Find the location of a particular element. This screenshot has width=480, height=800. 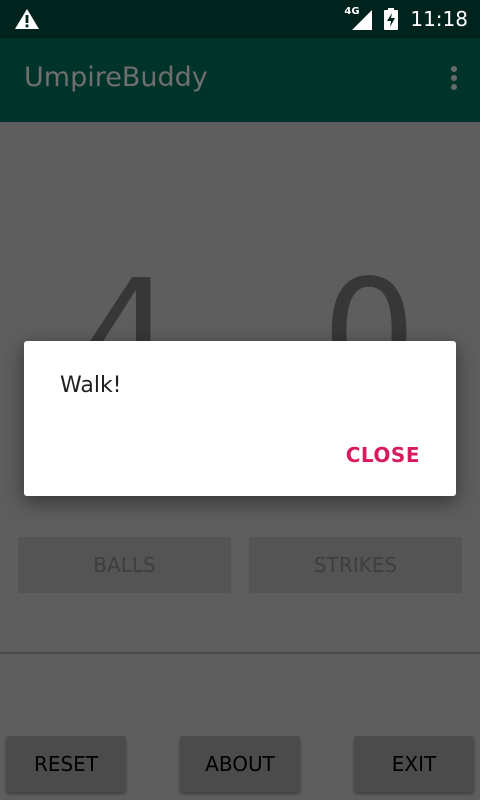

app-bar: UmpireBuddy is located at coordinates (240, 80).